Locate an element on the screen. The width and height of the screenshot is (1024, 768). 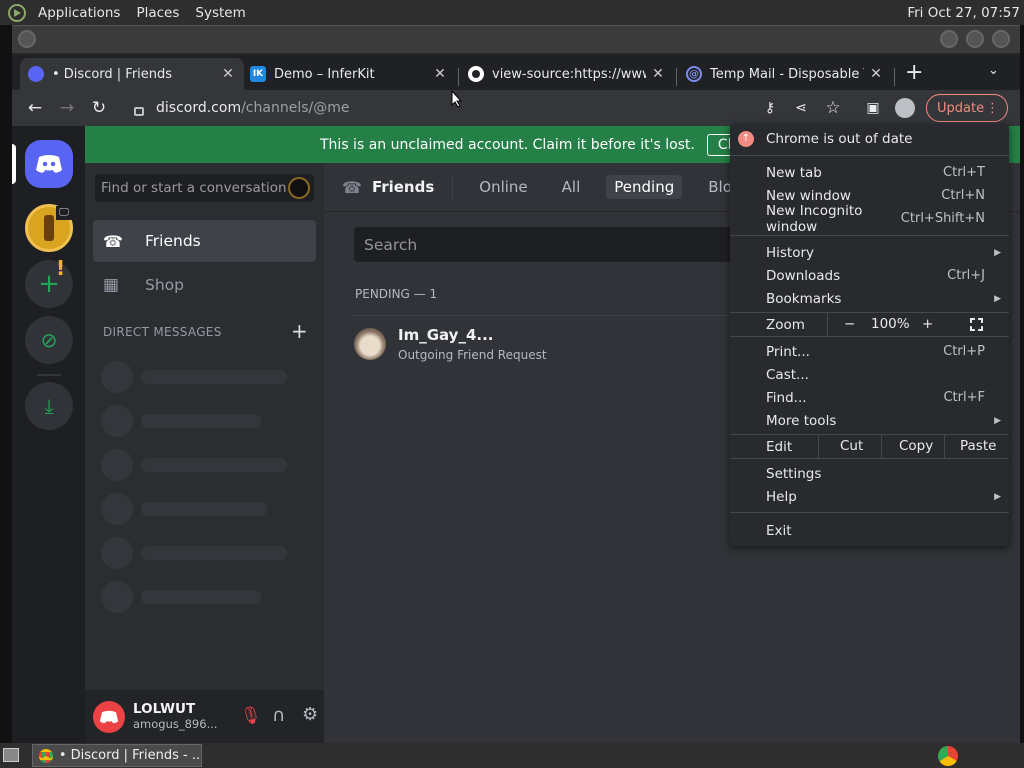
menu-item-settings: Settings is located at coordinates (869, 473).